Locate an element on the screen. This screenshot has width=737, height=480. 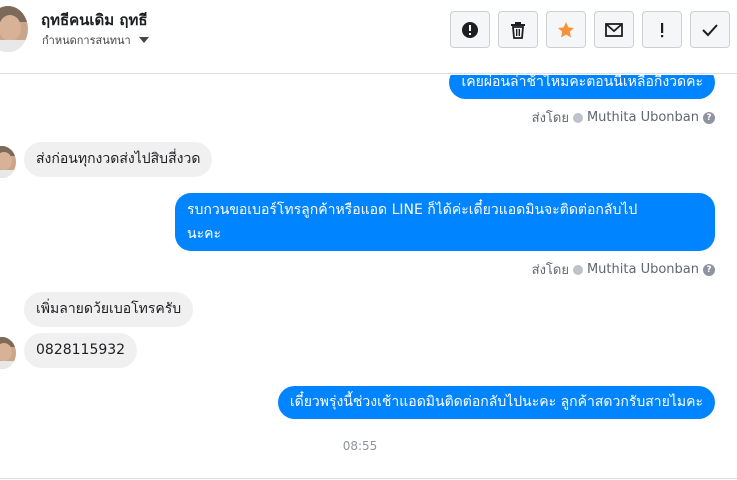
message-text: 0828115932 is located at coordinates (81, 350).